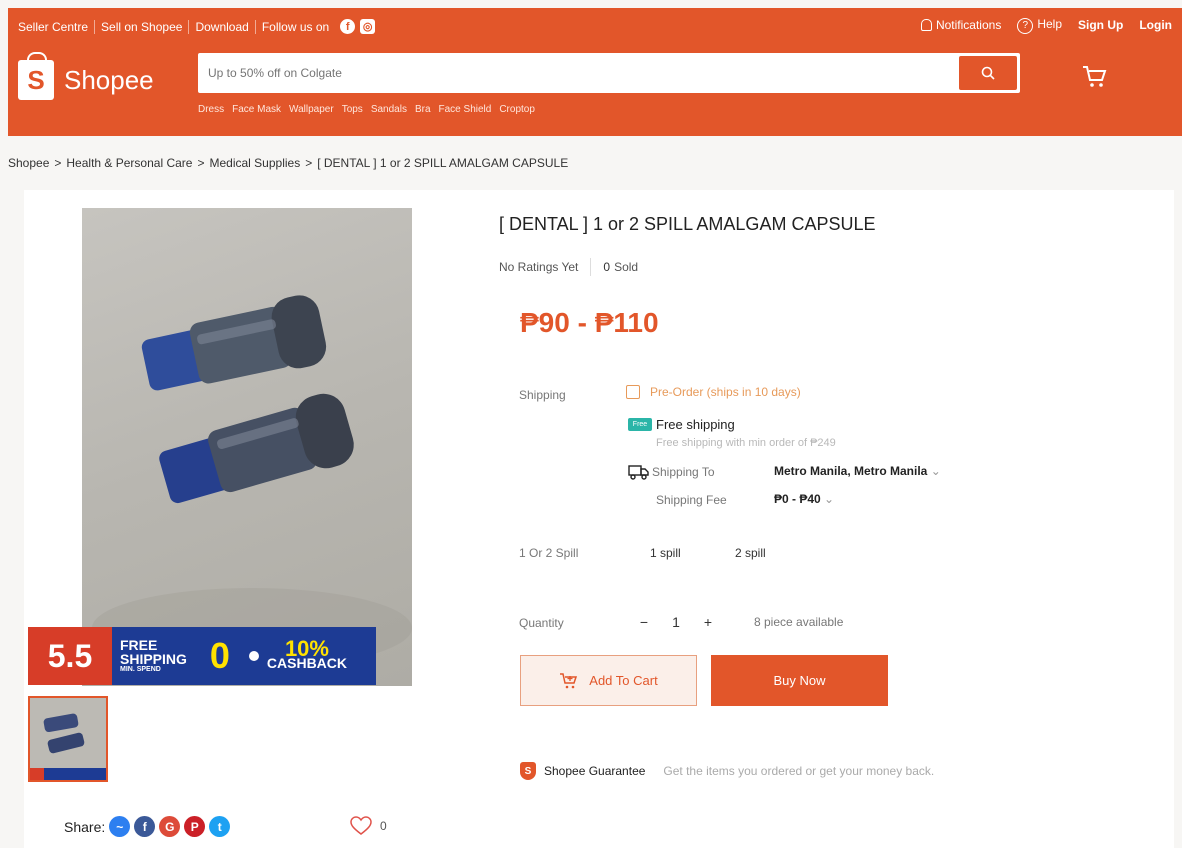 The image size is (1182, 848). What do you see at coordinates (804, 499) in the screenshot?
I see `shipping-fee-select: ₱0 - ₱40 ⌄` at bounding box center [804, 499].